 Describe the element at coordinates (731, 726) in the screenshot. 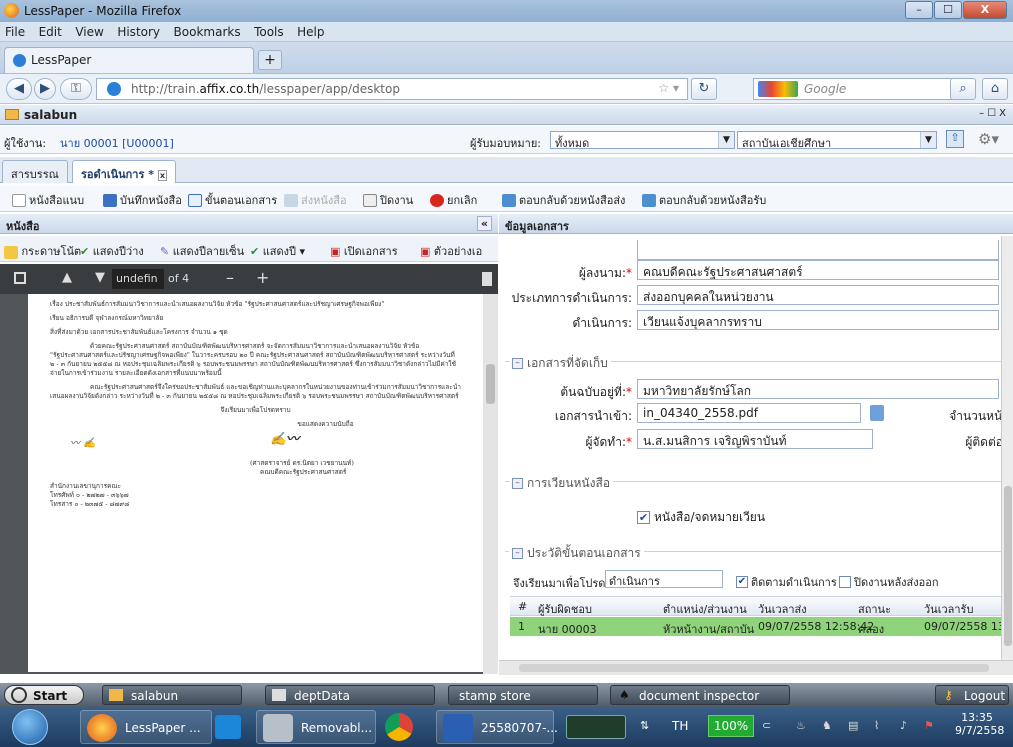

I see `battery-indicator: 100%` at that location.